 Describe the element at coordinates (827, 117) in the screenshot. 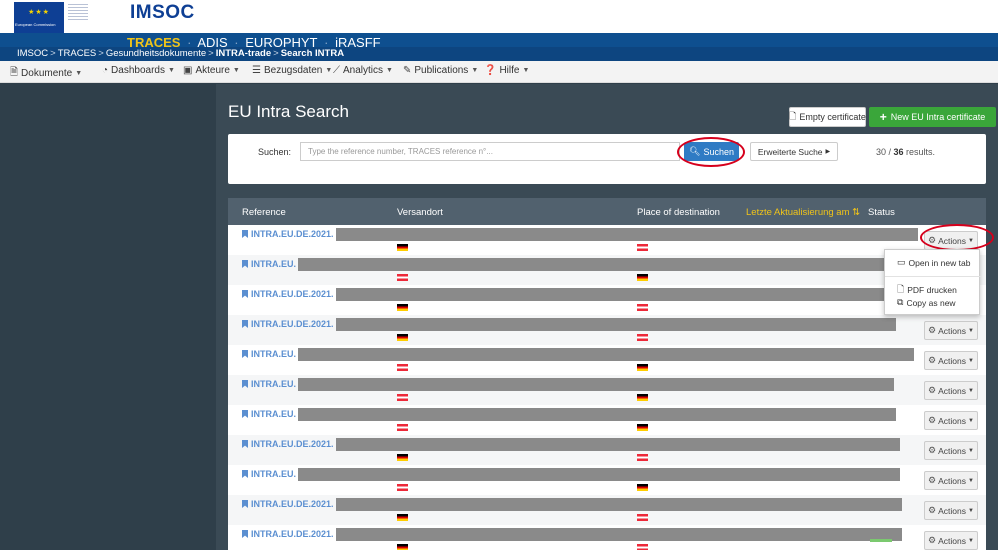

I see `empty-certificate-button: 🗋 Empty certificate` at that location.